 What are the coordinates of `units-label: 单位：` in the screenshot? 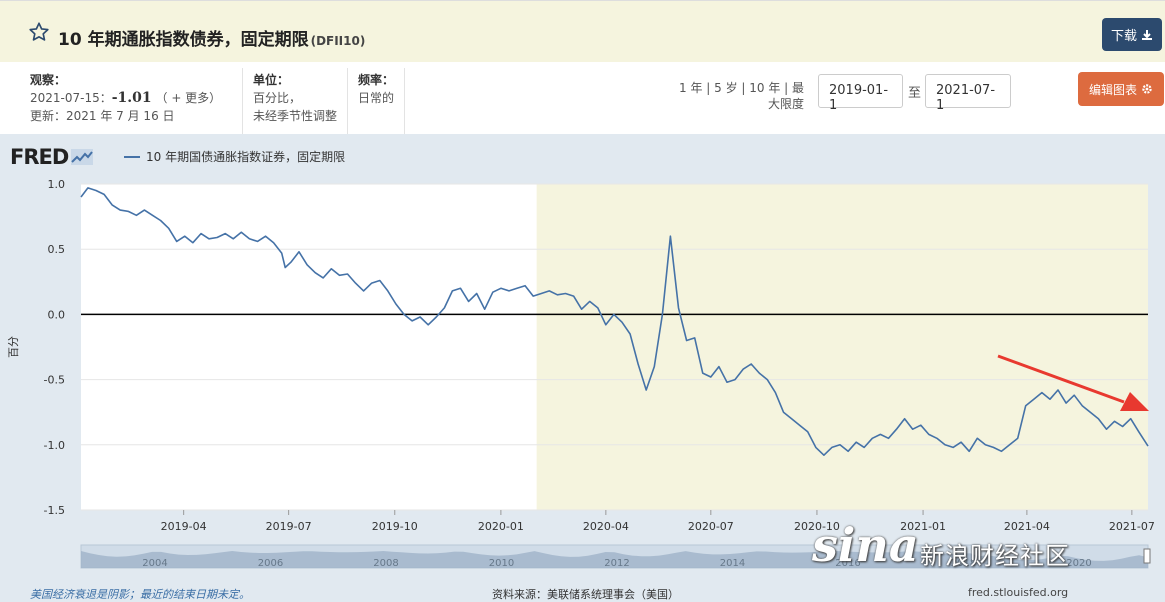 It's located at (271, 80).